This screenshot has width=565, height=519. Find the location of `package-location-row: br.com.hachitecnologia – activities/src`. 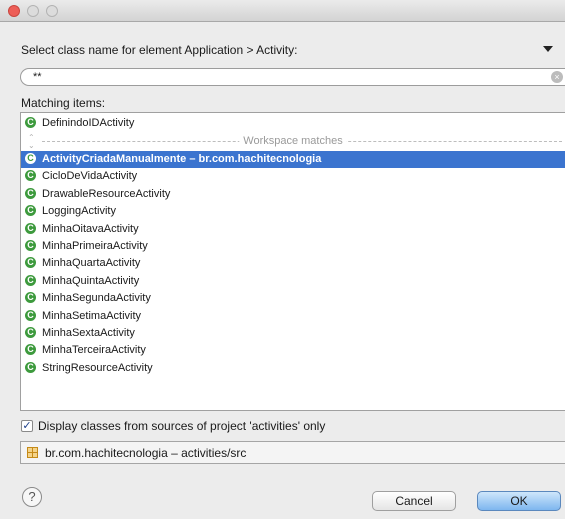

package-location-row: br.com.hachitecnologia – activities/src is located at coordinates (292, 452).